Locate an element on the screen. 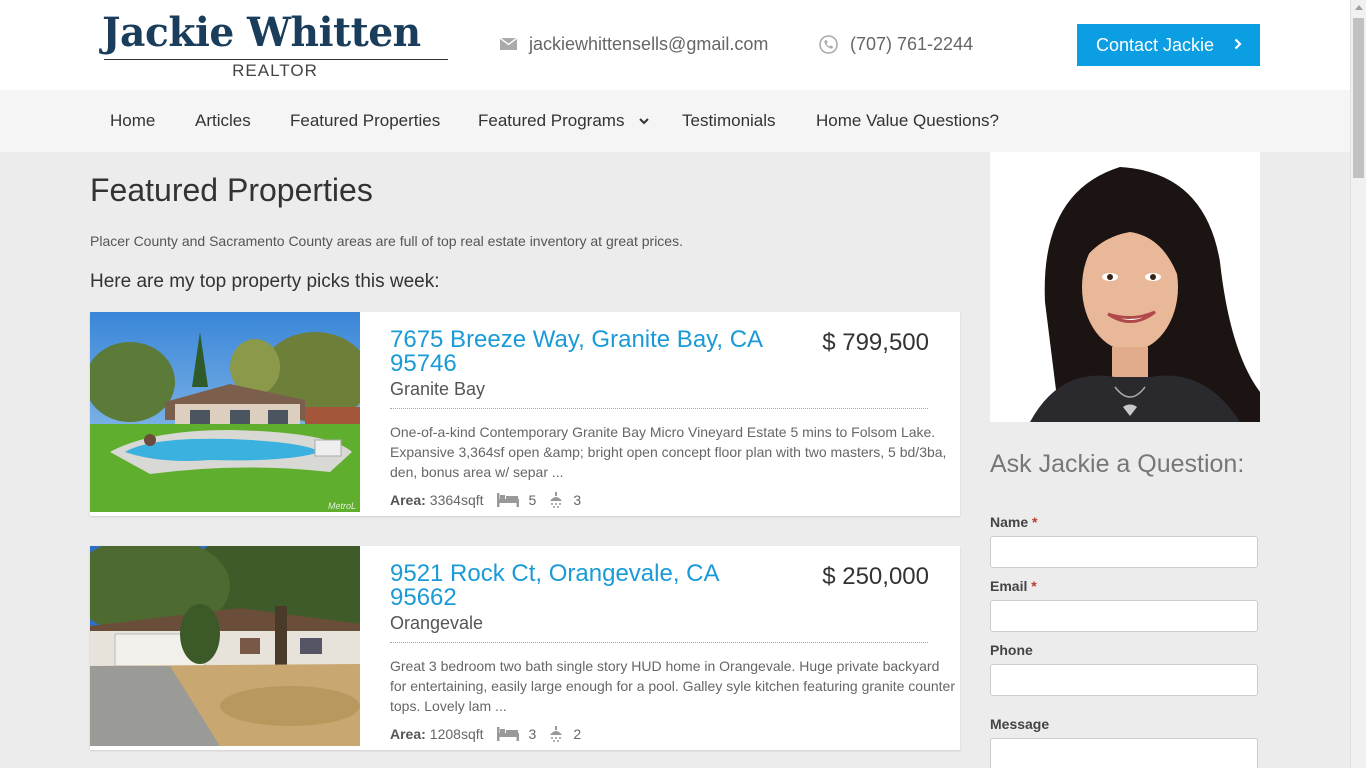 This screenshot has width=1366, height=768. message-label: Message is located at coordinates (1019, 724).